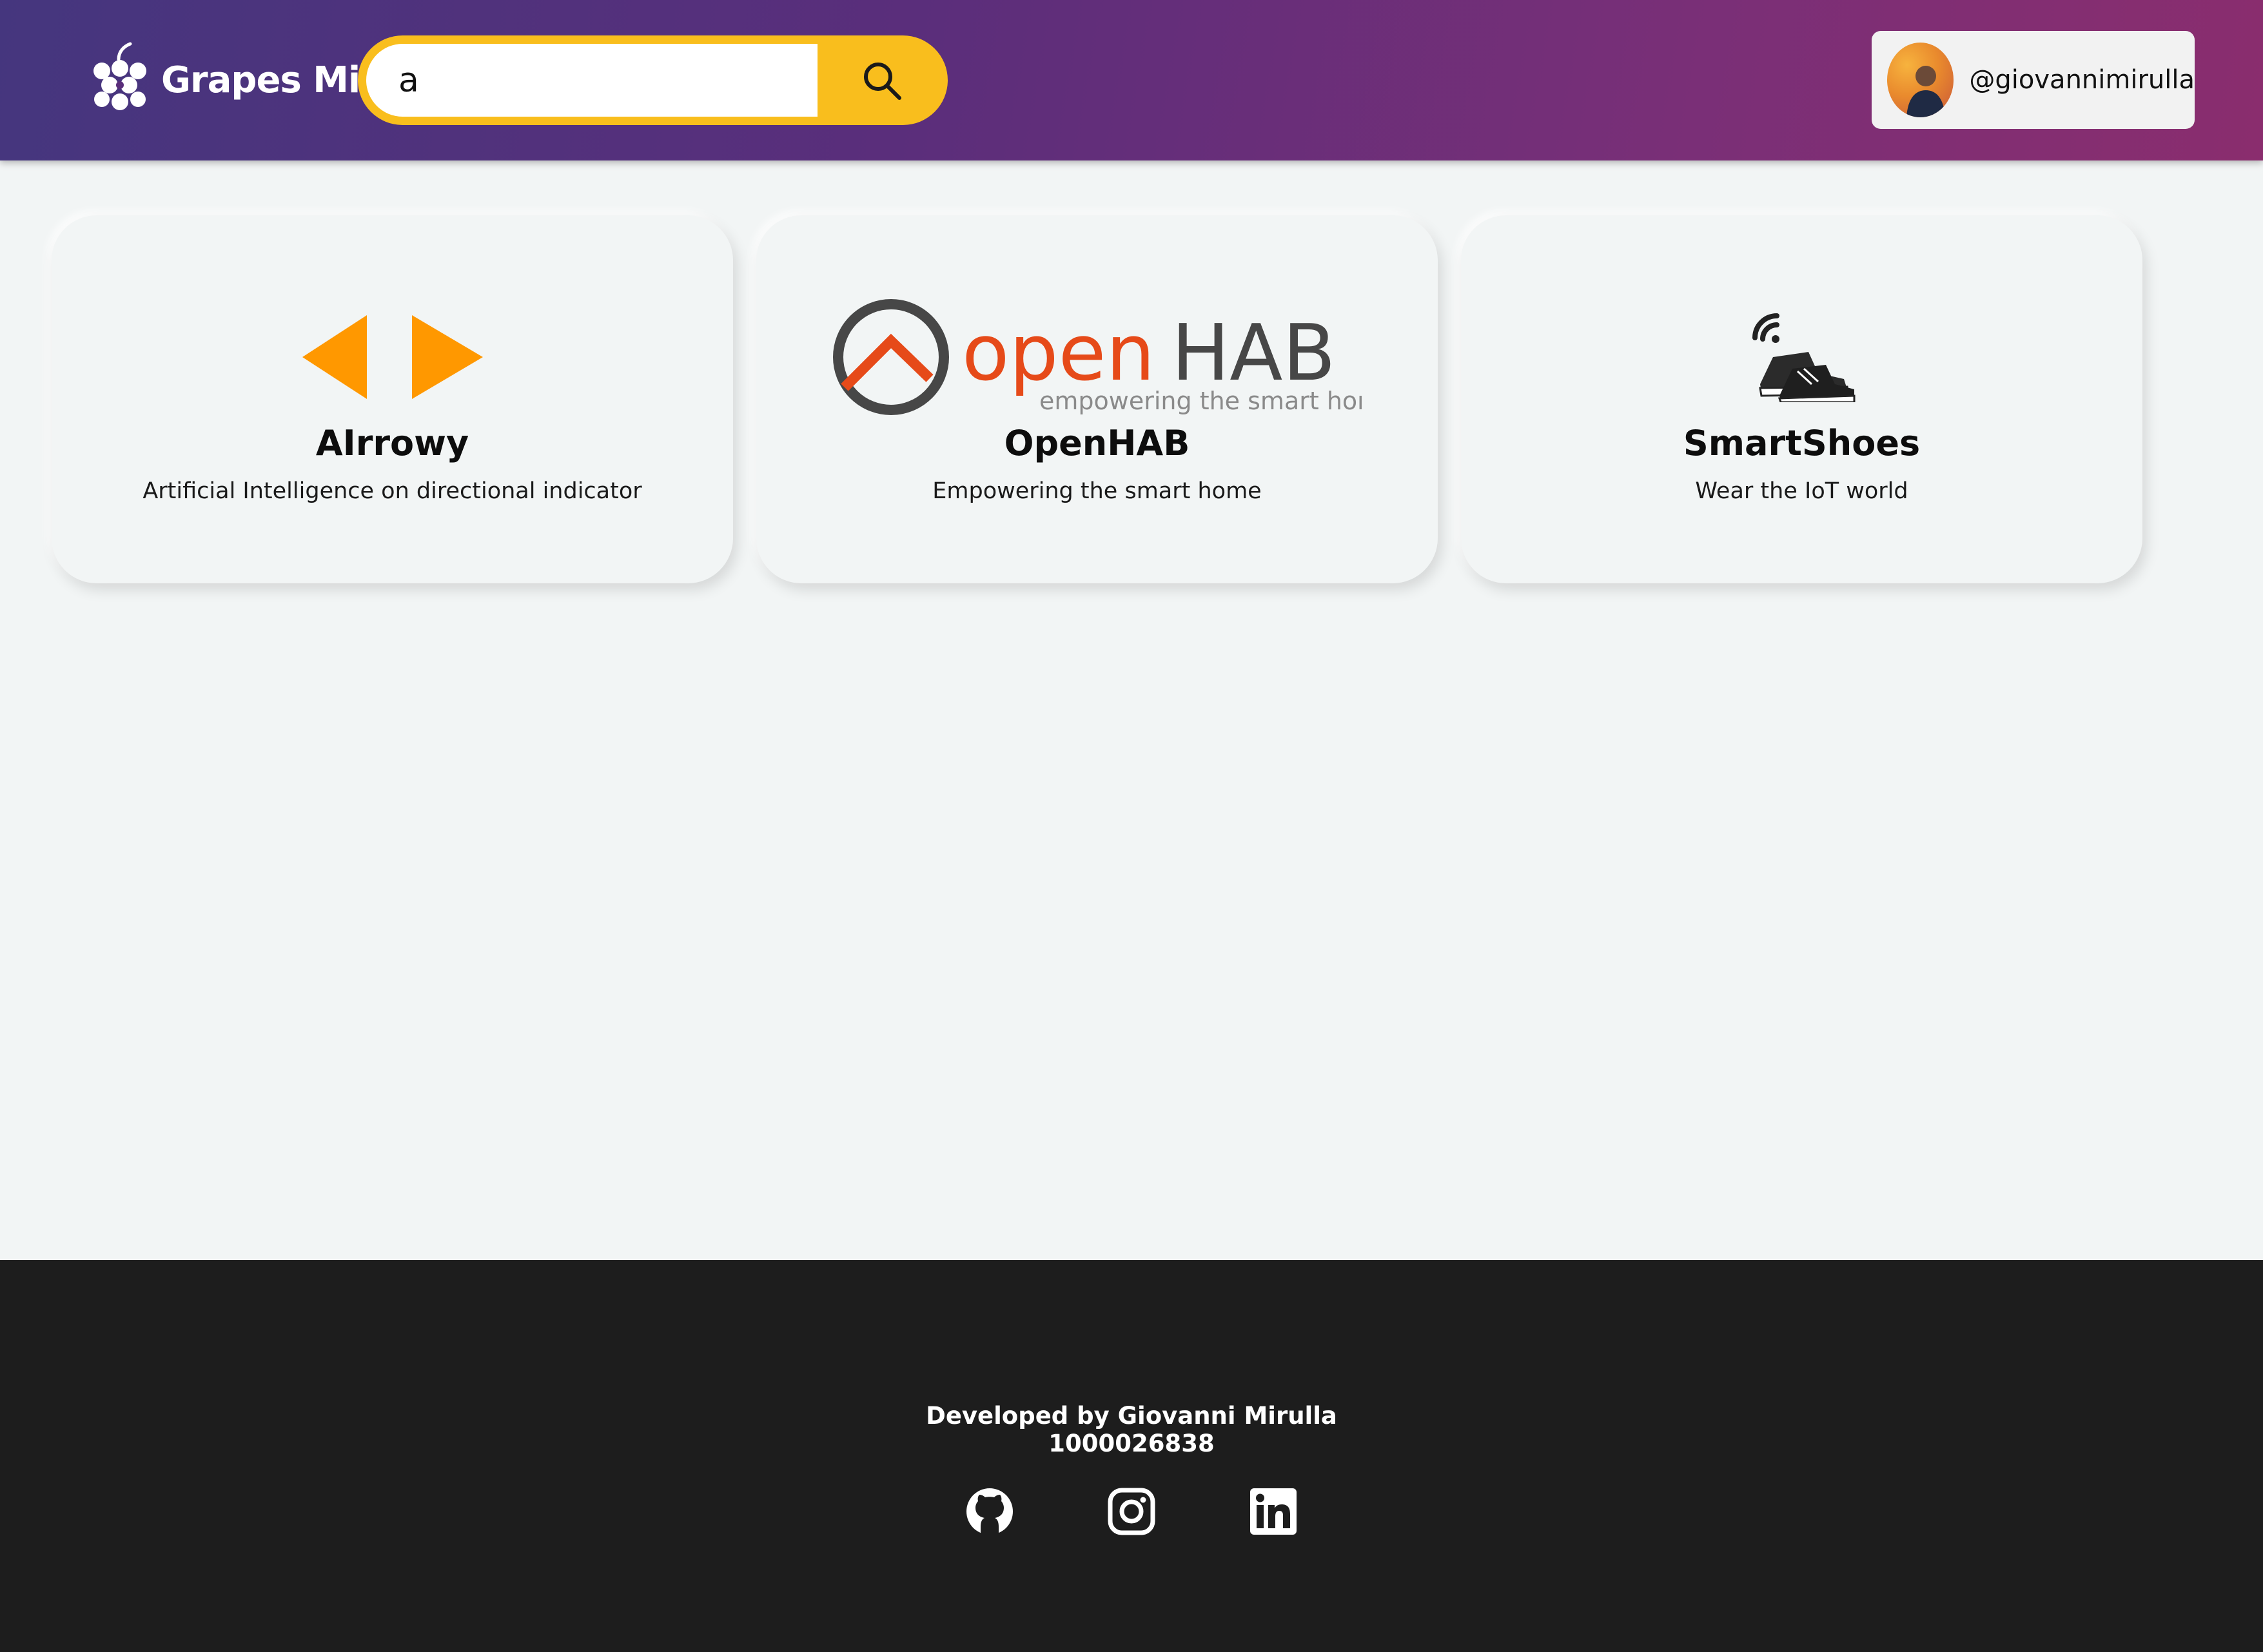  I want to click on github-link, so click(989, 1511).